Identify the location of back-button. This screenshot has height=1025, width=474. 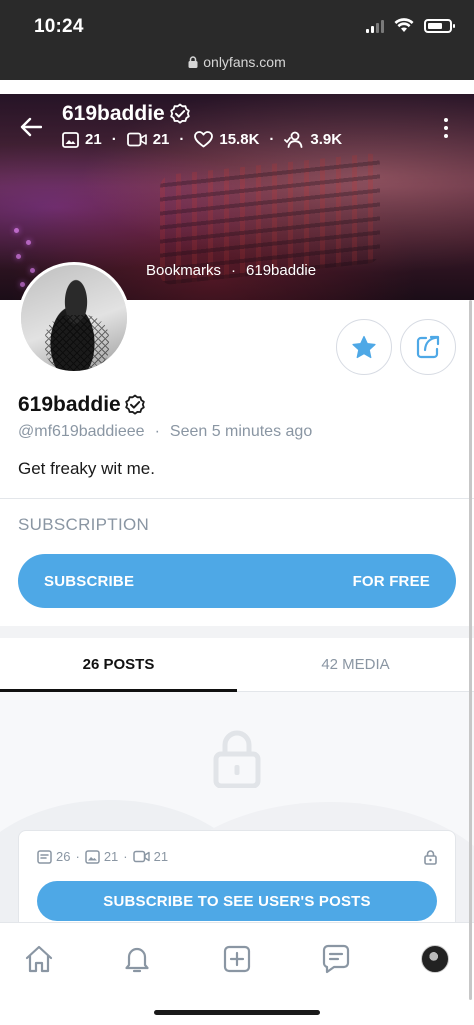
(31, 127).